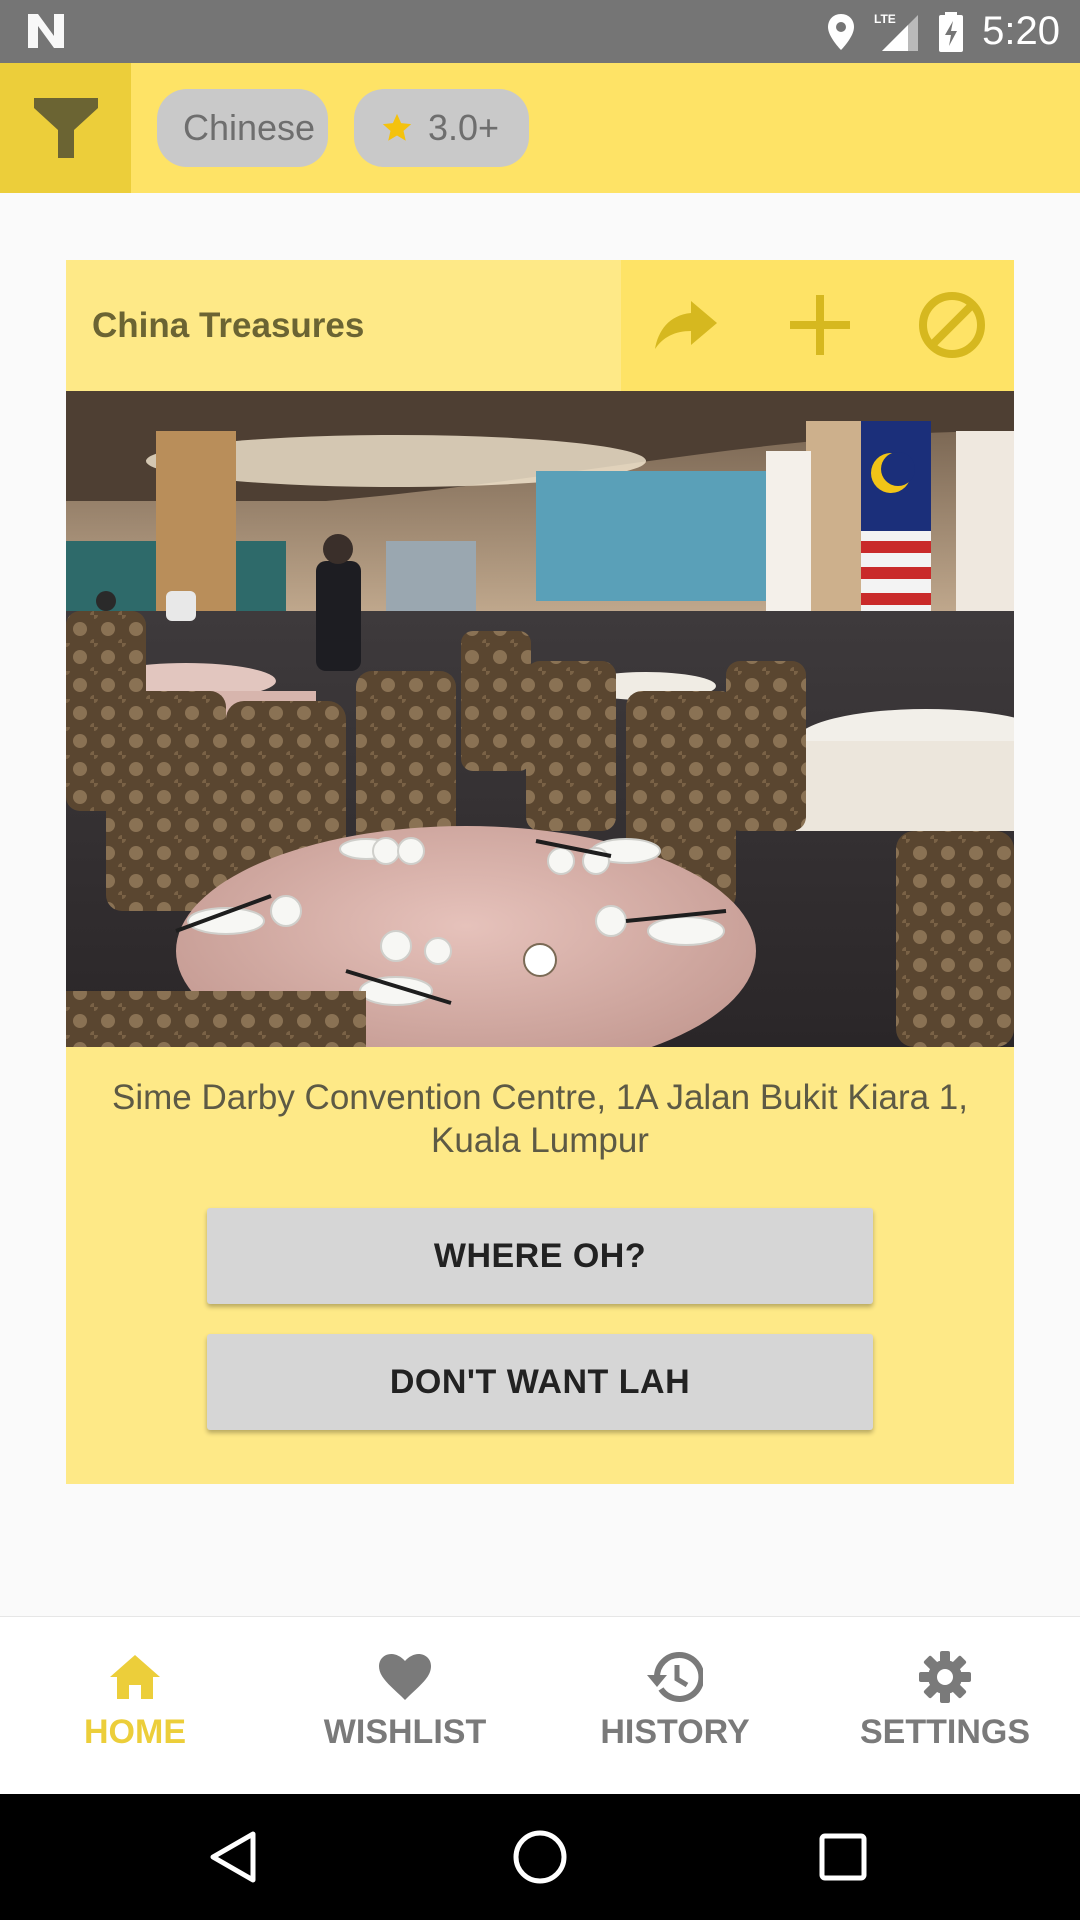  What do you see at coordinates (675, 1732) in the screenshot?
I see `nav-history-label: HISTORY` at bounding box center [675, 1732].